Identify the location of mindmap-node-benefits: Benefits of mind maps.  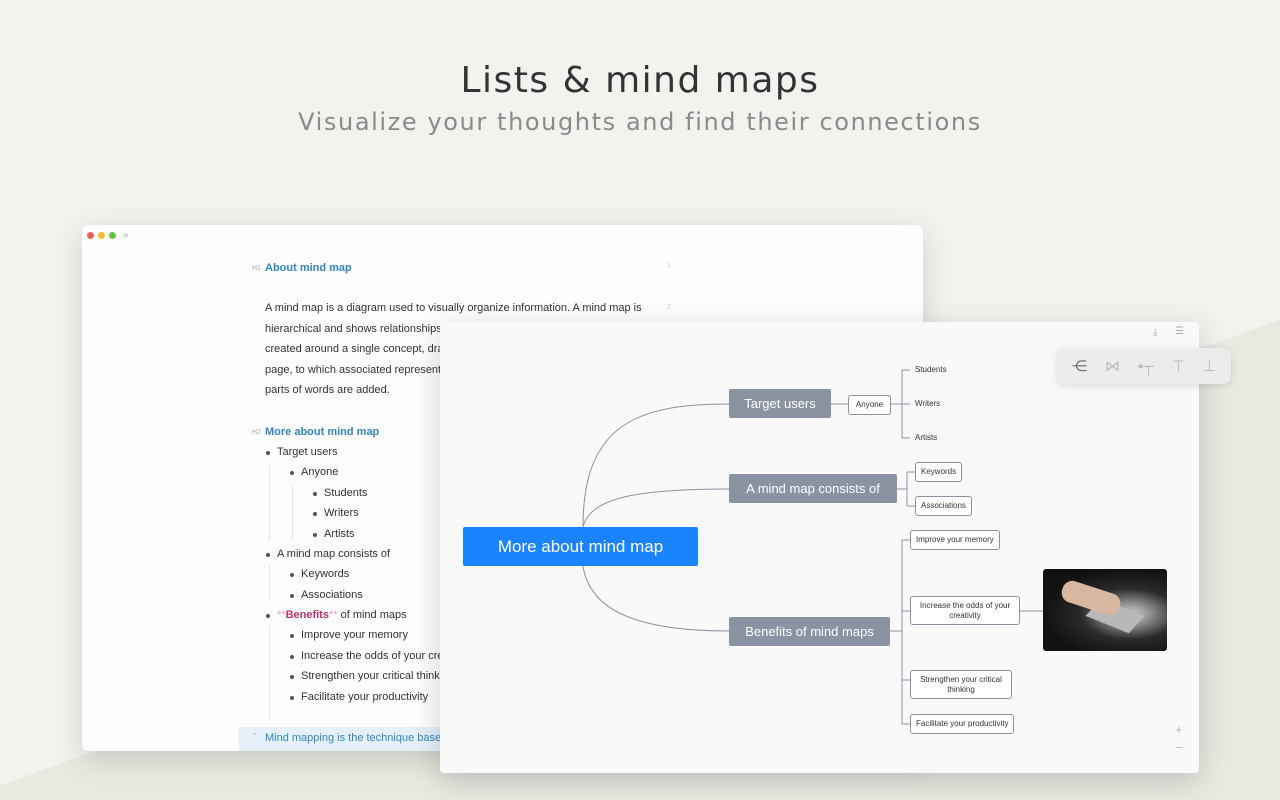
(809, 631).